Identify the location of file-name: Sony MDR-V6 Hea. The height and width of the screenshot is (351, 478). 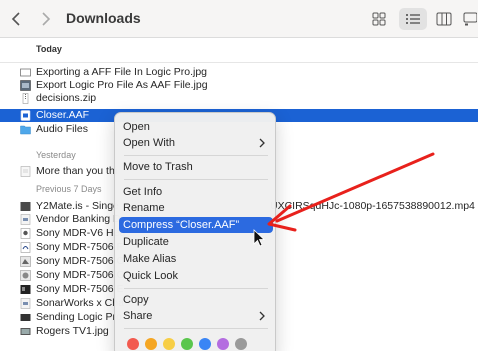
(81, 233).